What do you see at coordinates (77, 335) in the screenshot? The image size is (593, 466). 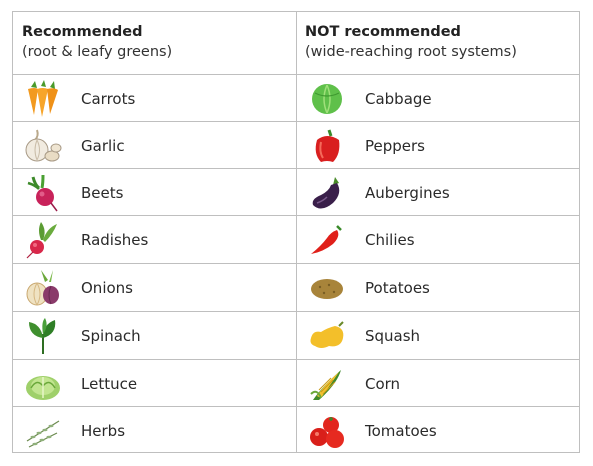 I see `list-item-spinach: Spinach` at bounding box center [77, 335].